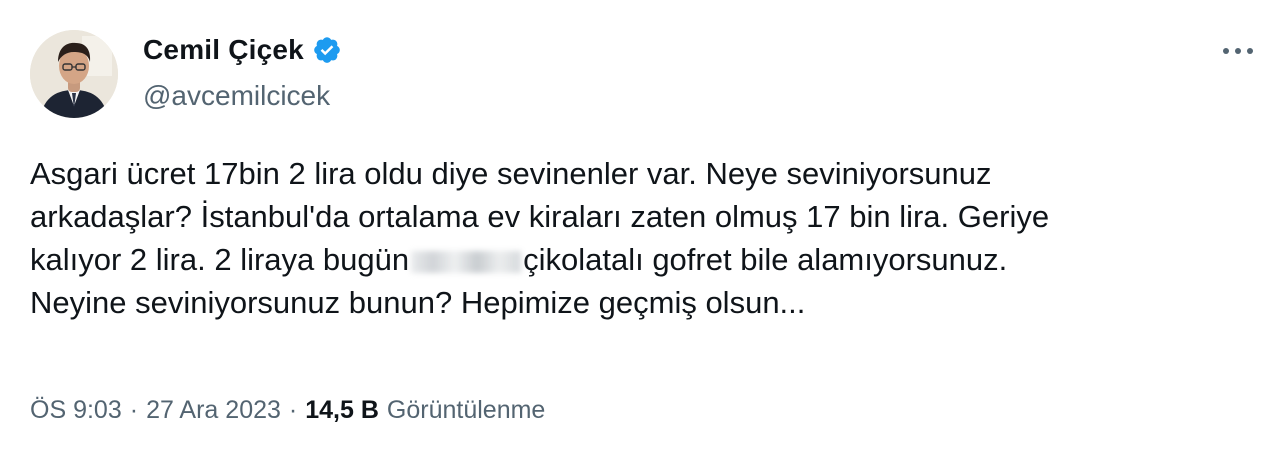  I want to click on author-name-row: Cemil Çiçek, so click(242, 50).